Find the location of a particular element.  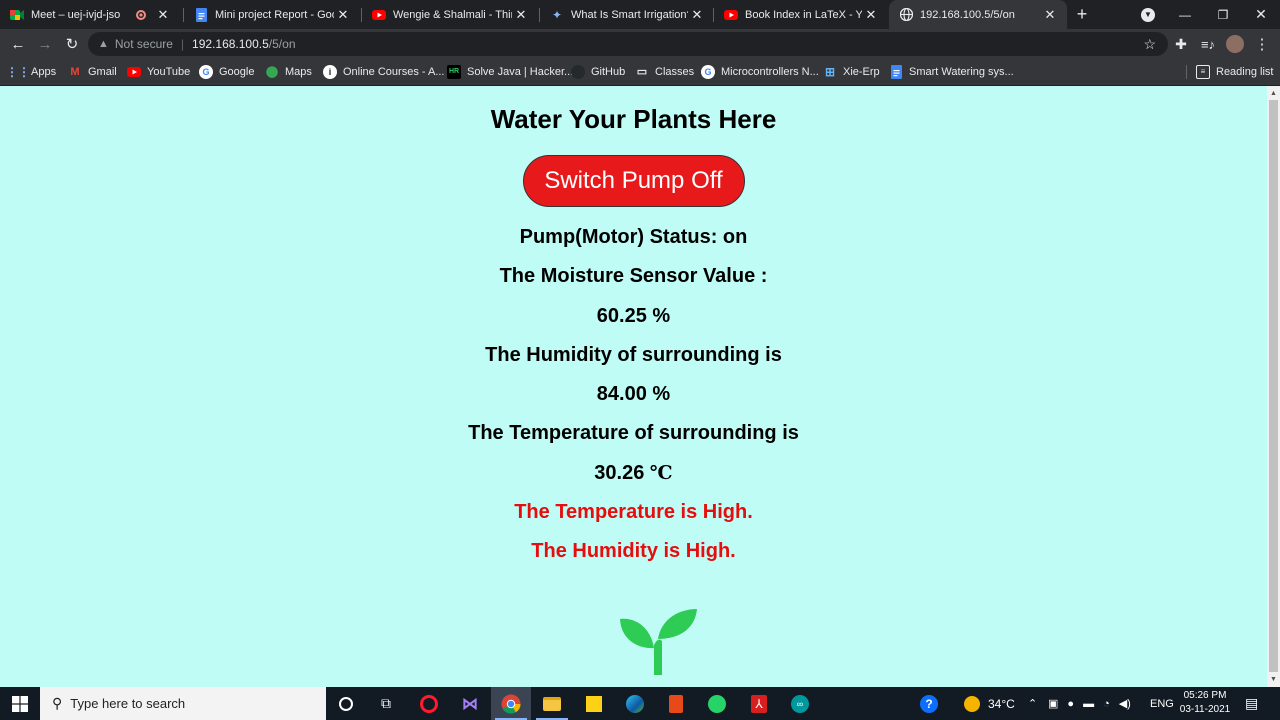

address-bar: ▲ Not secure | 192.168.100.5/5/on ☆ is located at coordinates (628, 44).